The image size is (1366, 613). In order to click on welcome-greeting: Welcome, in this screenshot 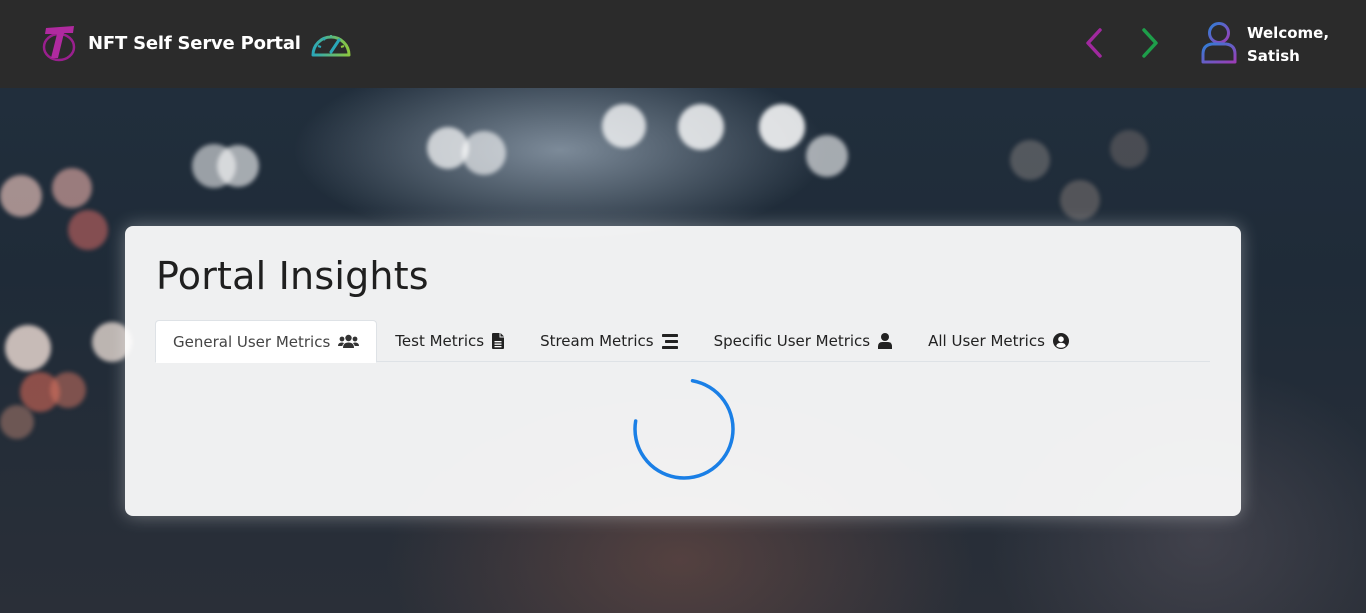, I will do `click(1288, 33)`.